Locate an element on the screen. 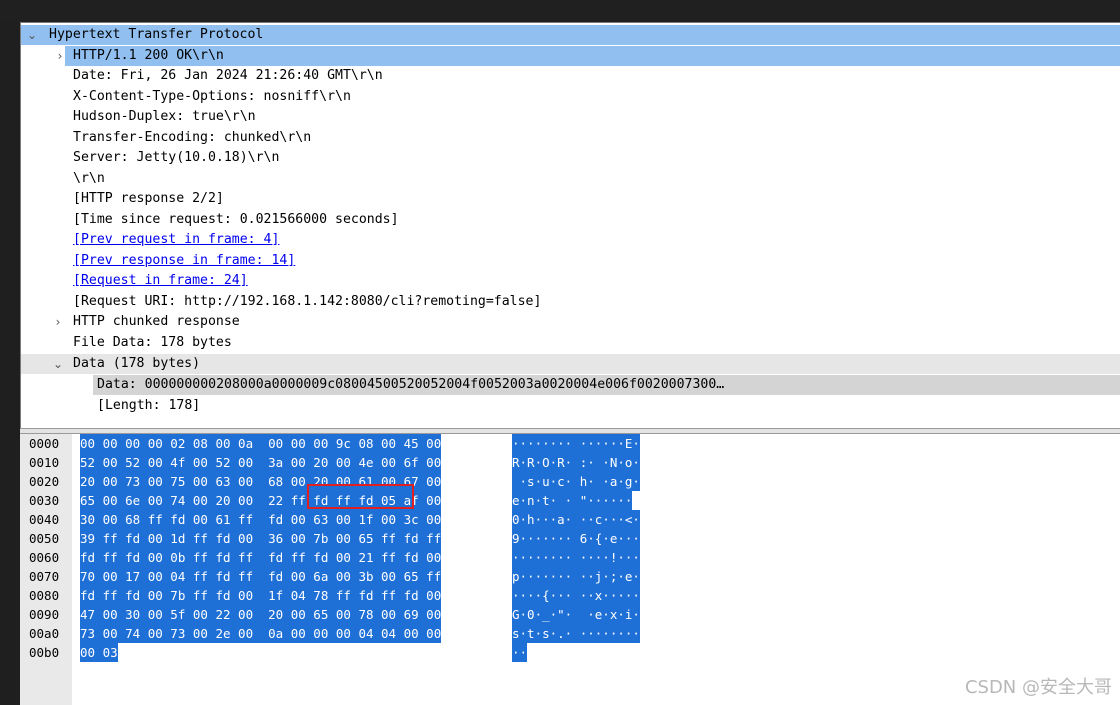 The image size is (1120, 705). tree-row-label: Data (178 bytes) is located at coordinates (137, 363).